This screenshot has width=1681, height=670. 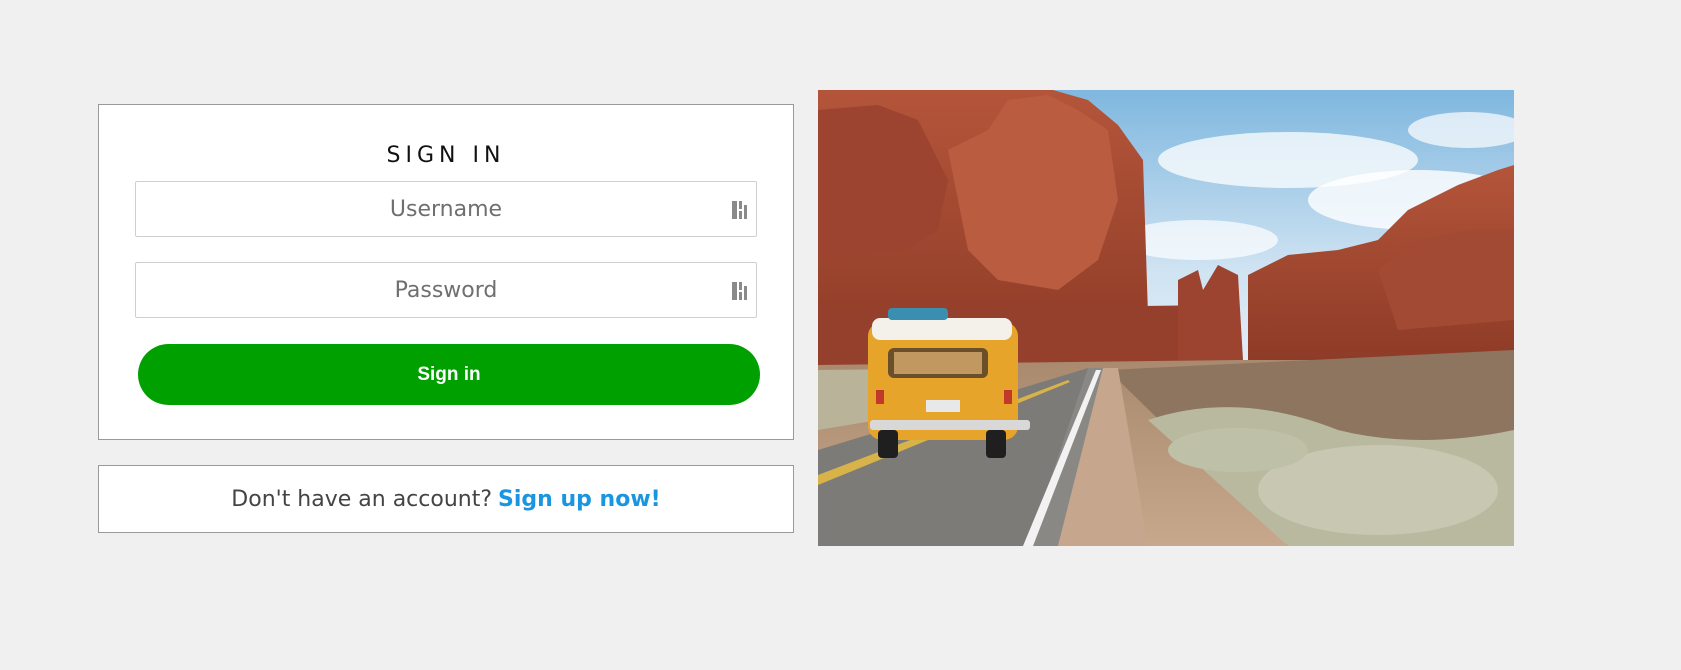 I want to click on signup-link: Sign up now!, so click(x=579, y=499).